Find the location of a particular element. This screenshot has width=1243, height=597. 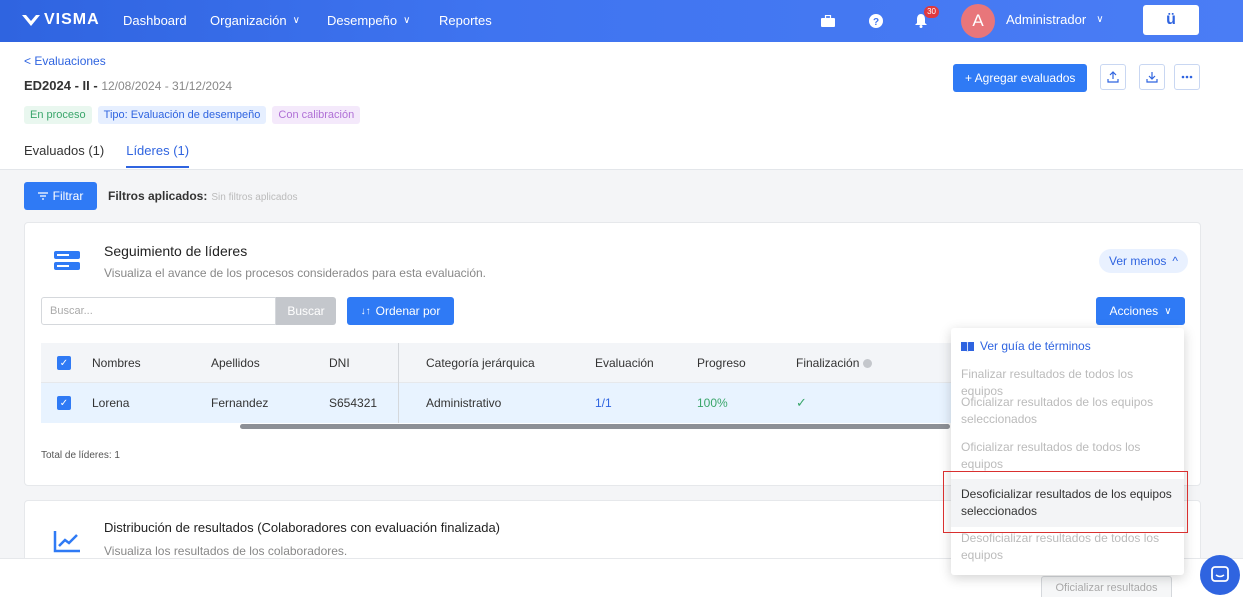

column-nombres: Nombres is located at coordinates (116, 363).